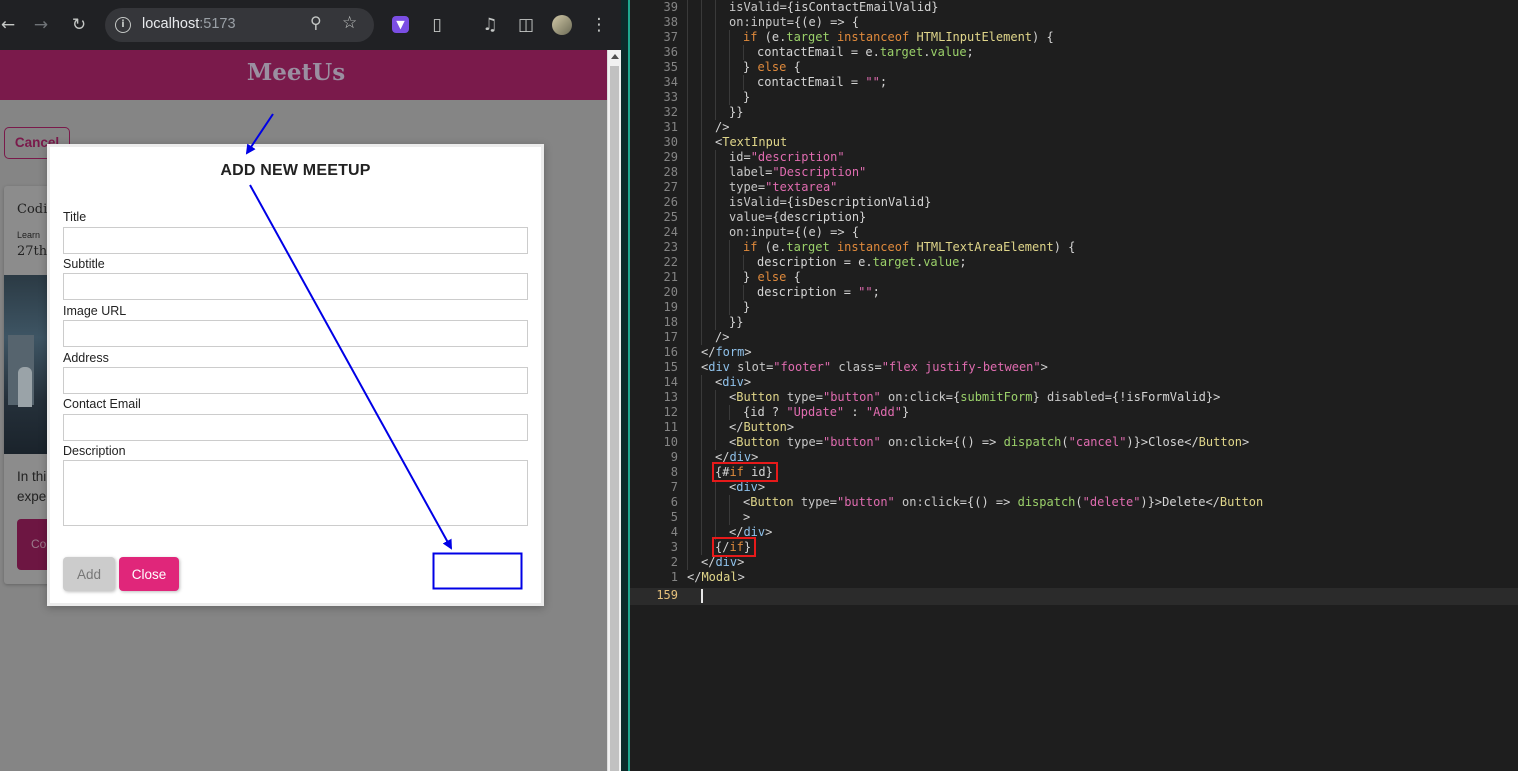  Describe the element at coordinates (1074, 596) in the screenshot. I see `current-line: 159` at that location.